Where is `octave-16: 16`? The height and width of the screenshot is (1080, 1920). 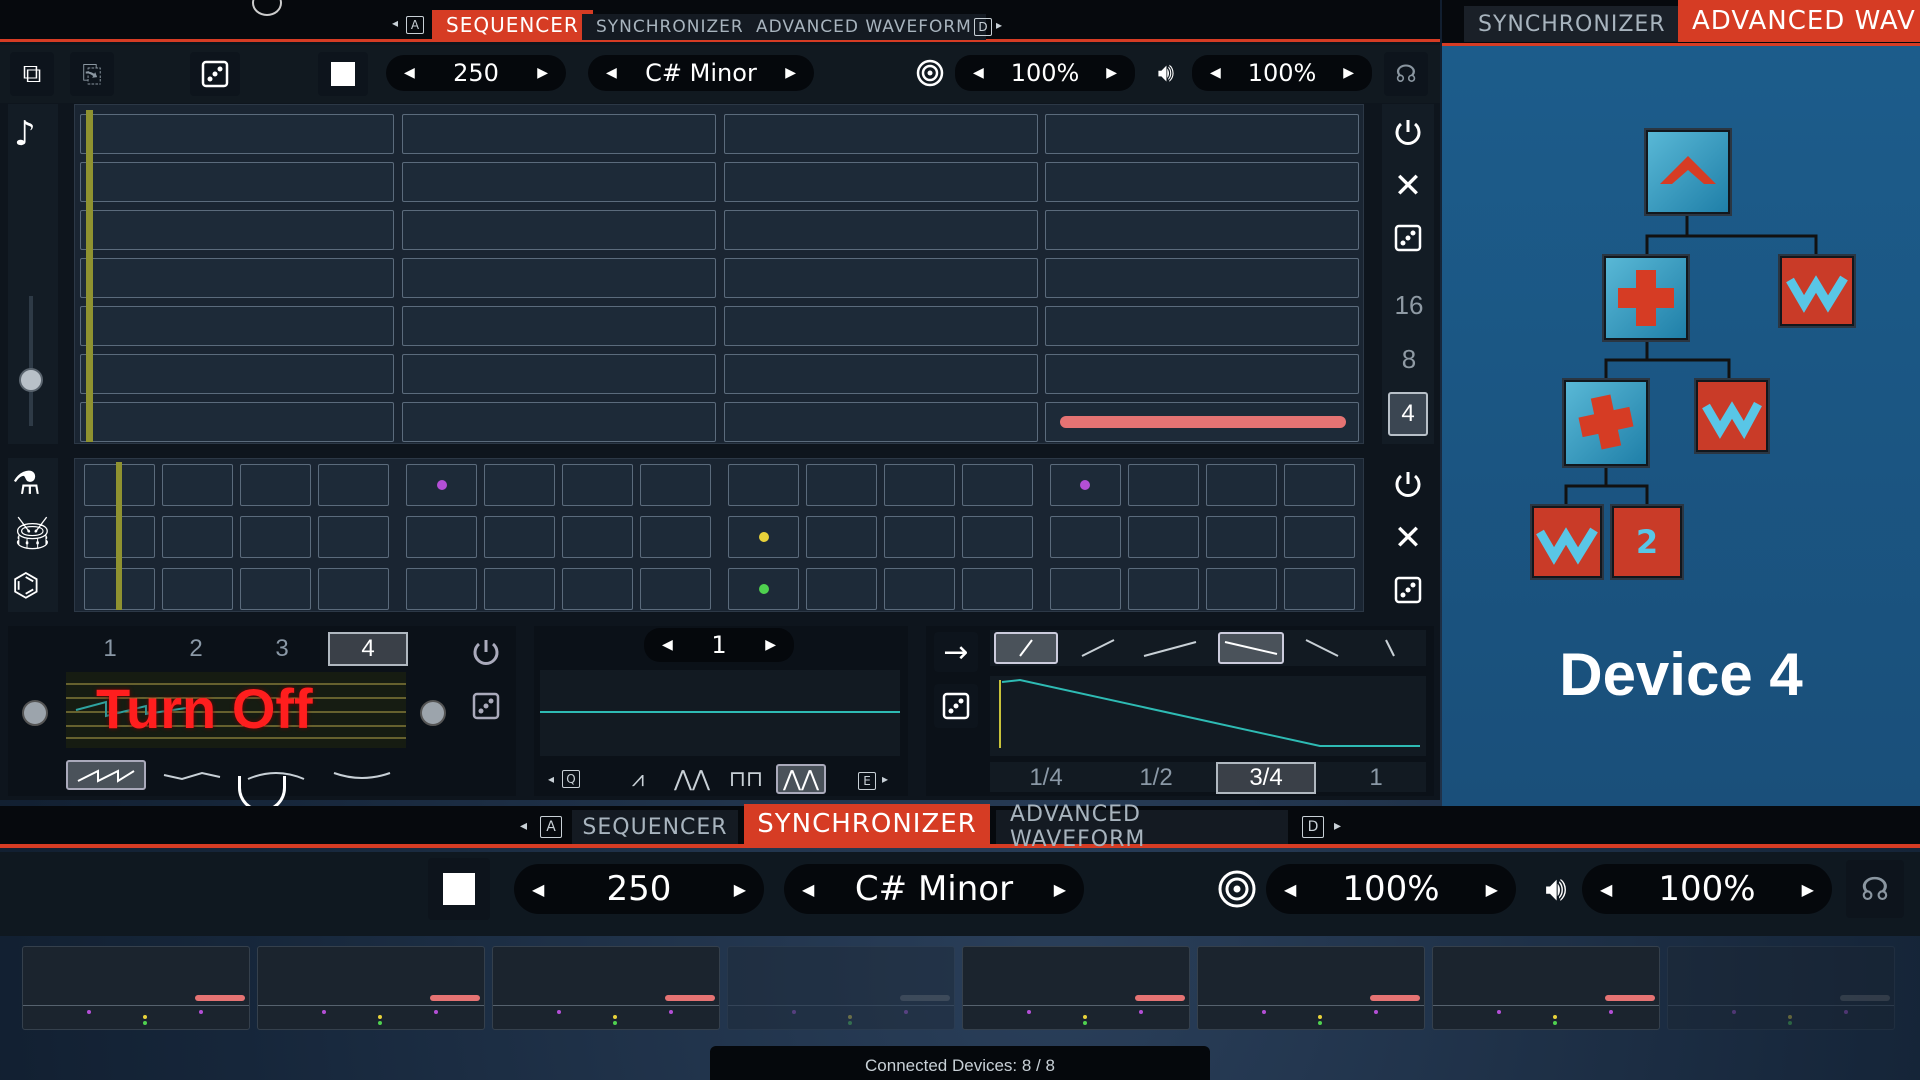 octave-16: 16 is located at coordinates (1409, 305).